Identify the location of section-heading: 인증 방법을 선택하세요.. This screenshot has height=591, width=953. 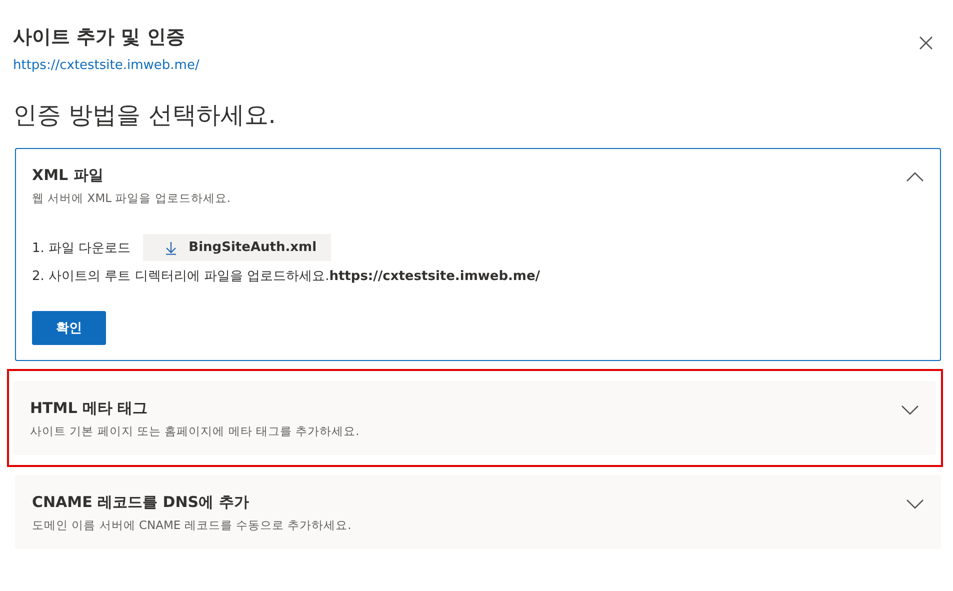
(145, 115).